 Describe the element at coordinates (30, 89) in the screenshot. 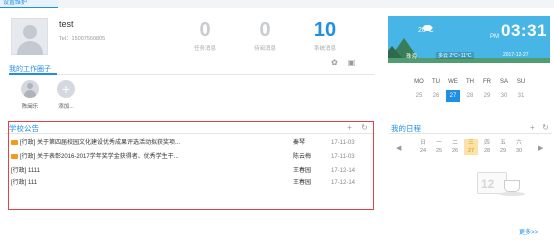

I see `member-avatar` at that location.